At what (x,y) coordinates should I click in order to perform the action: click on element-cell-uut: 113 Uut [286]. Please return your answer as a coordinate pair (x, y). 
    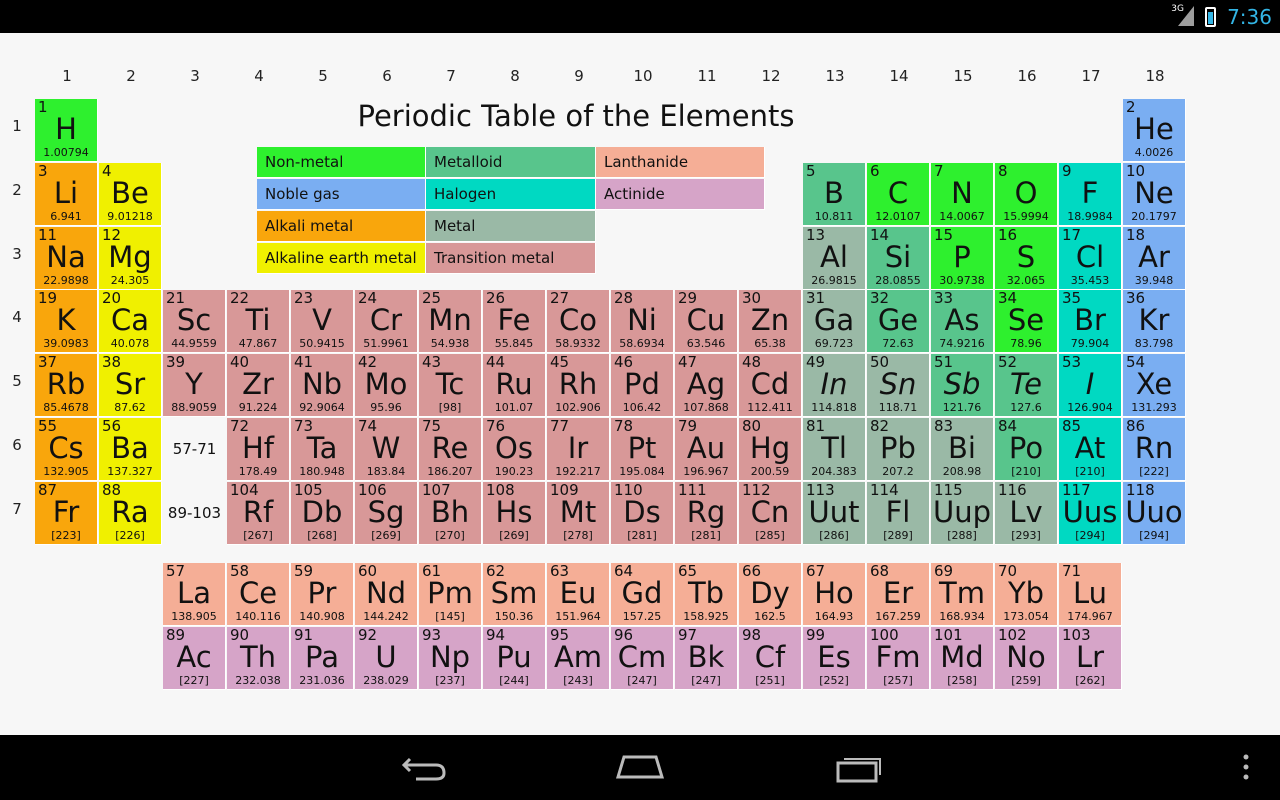
    Looking at the image, I should click on (834, 513).